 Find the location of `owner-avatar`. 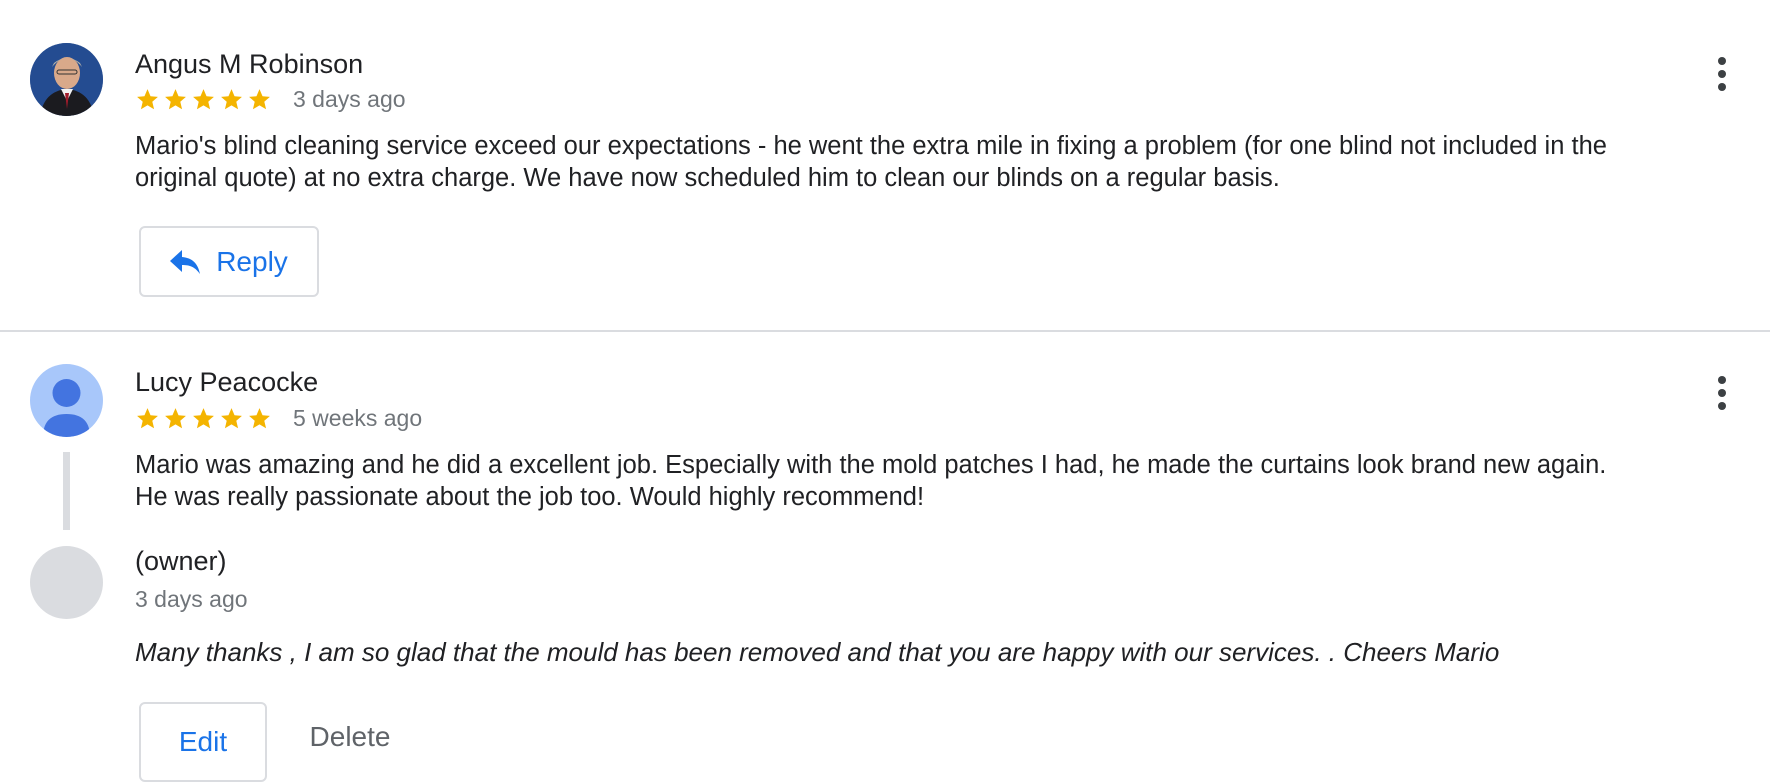

owner-avatar is located at coordinates (66, 582).